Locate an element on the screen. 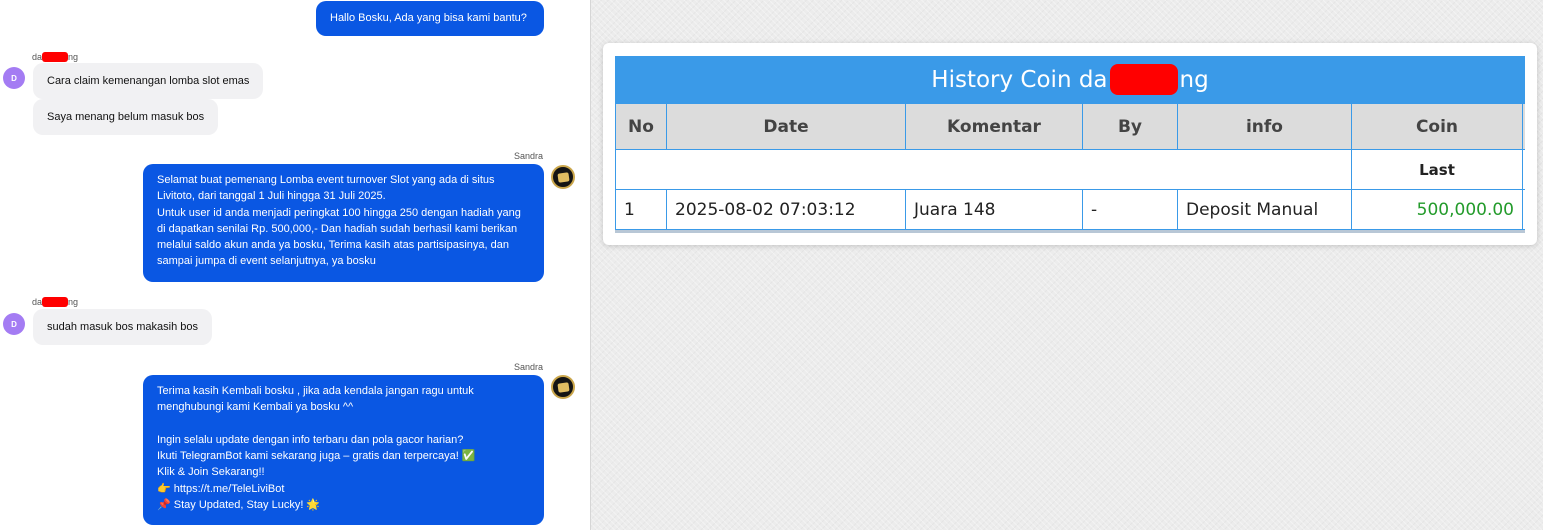  cell-extra is located at coordinates (1523, 209).